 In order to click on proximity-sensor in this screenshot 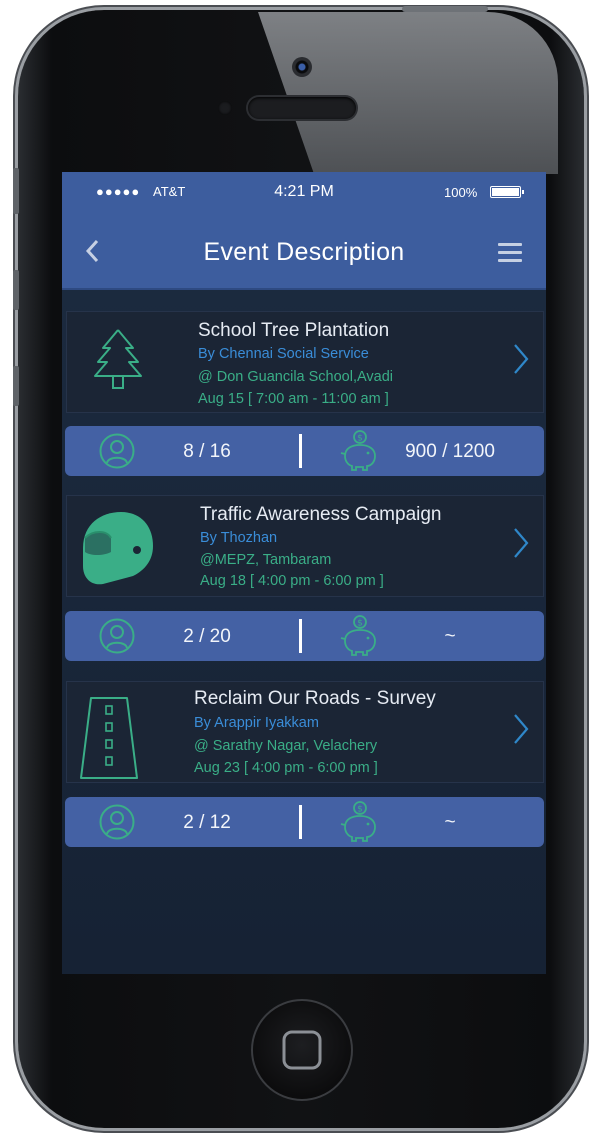, I will do `click(225, 108)`.